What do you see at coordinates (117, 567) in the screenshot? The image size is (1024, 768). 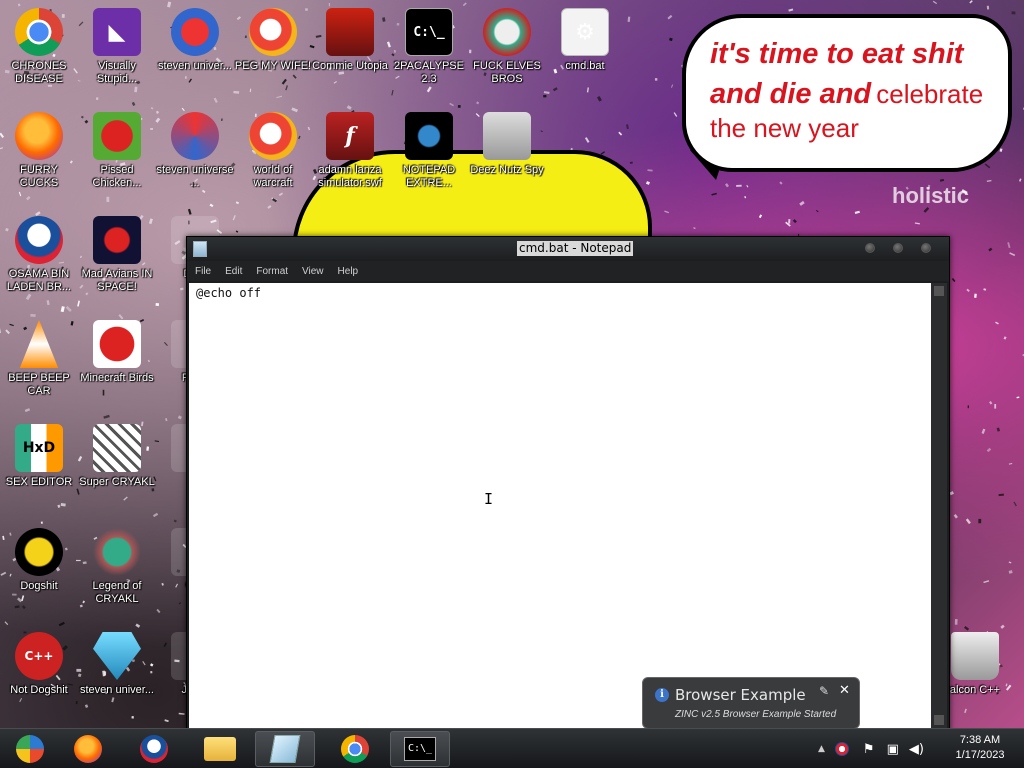 I see `desktop-icon: Legend of CRYAKL` at bounding box center [117, 567].